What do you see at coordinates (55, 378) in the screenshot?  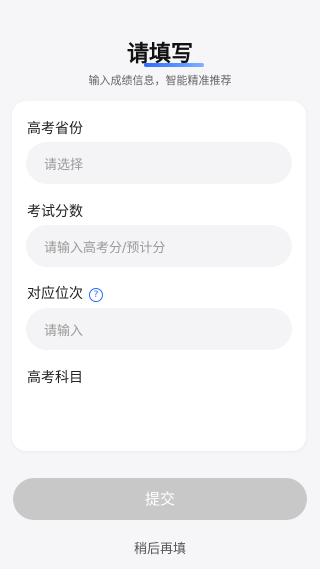 I see `subjects-label: 高考科目` at bounding box center [55, 378].